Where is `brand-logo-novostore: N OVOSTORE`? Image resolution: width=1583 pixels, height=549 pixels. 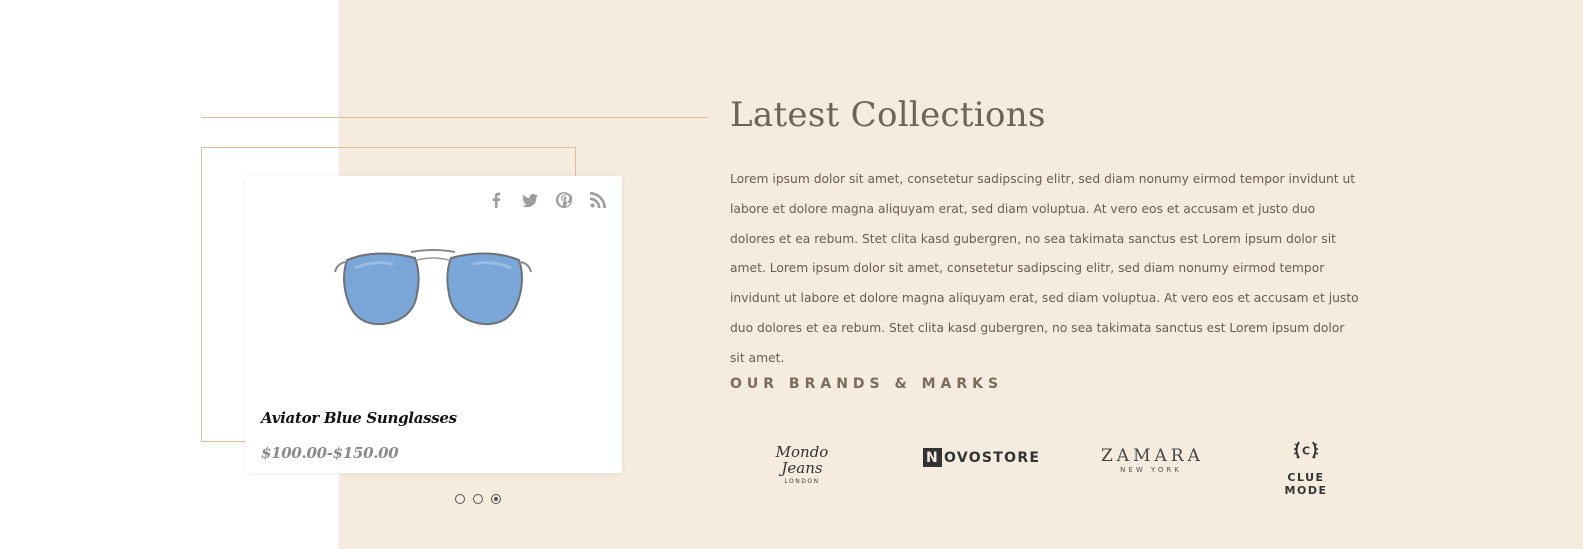
brand-logo-novostore: N OVOSTORE is located at coordinates (981, 457).